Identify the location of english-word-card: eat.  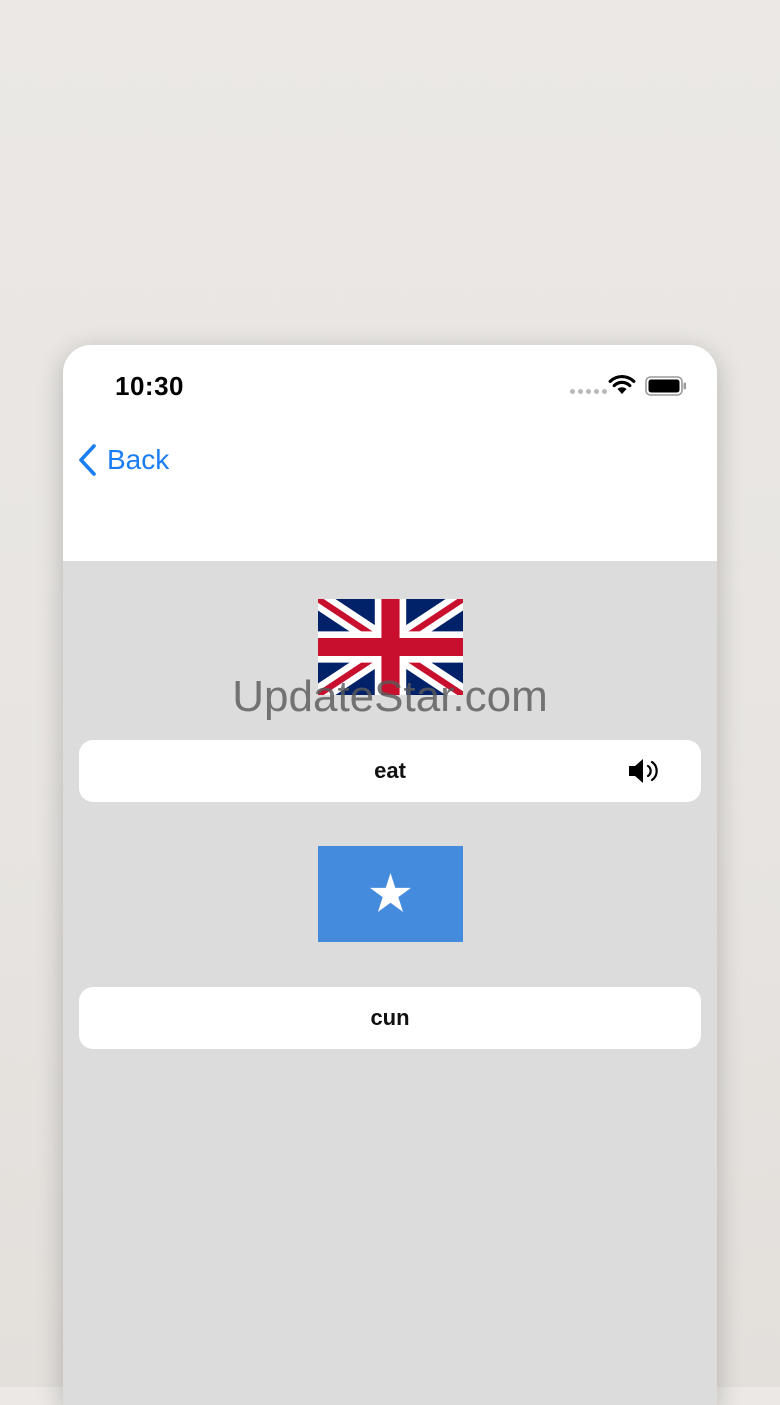
(390, 771).